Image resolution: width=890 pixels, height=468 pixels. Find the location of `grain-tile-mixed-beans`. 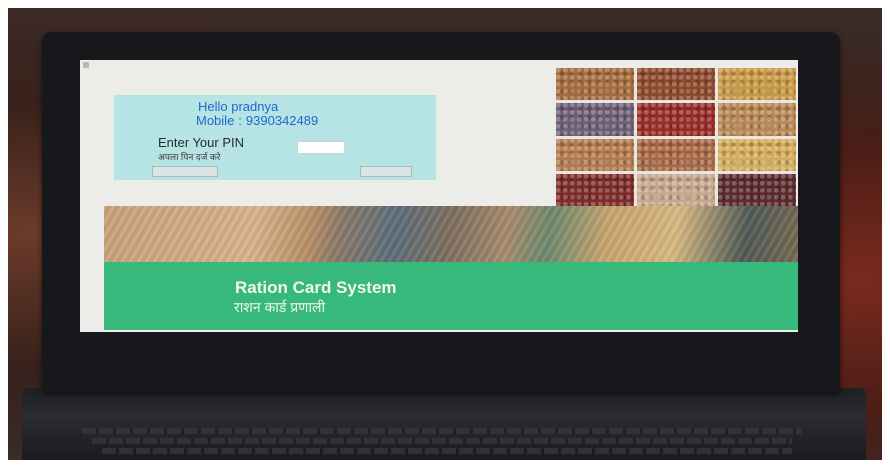

grain-tile-mixed-beans is located at coordinates (595, 119).